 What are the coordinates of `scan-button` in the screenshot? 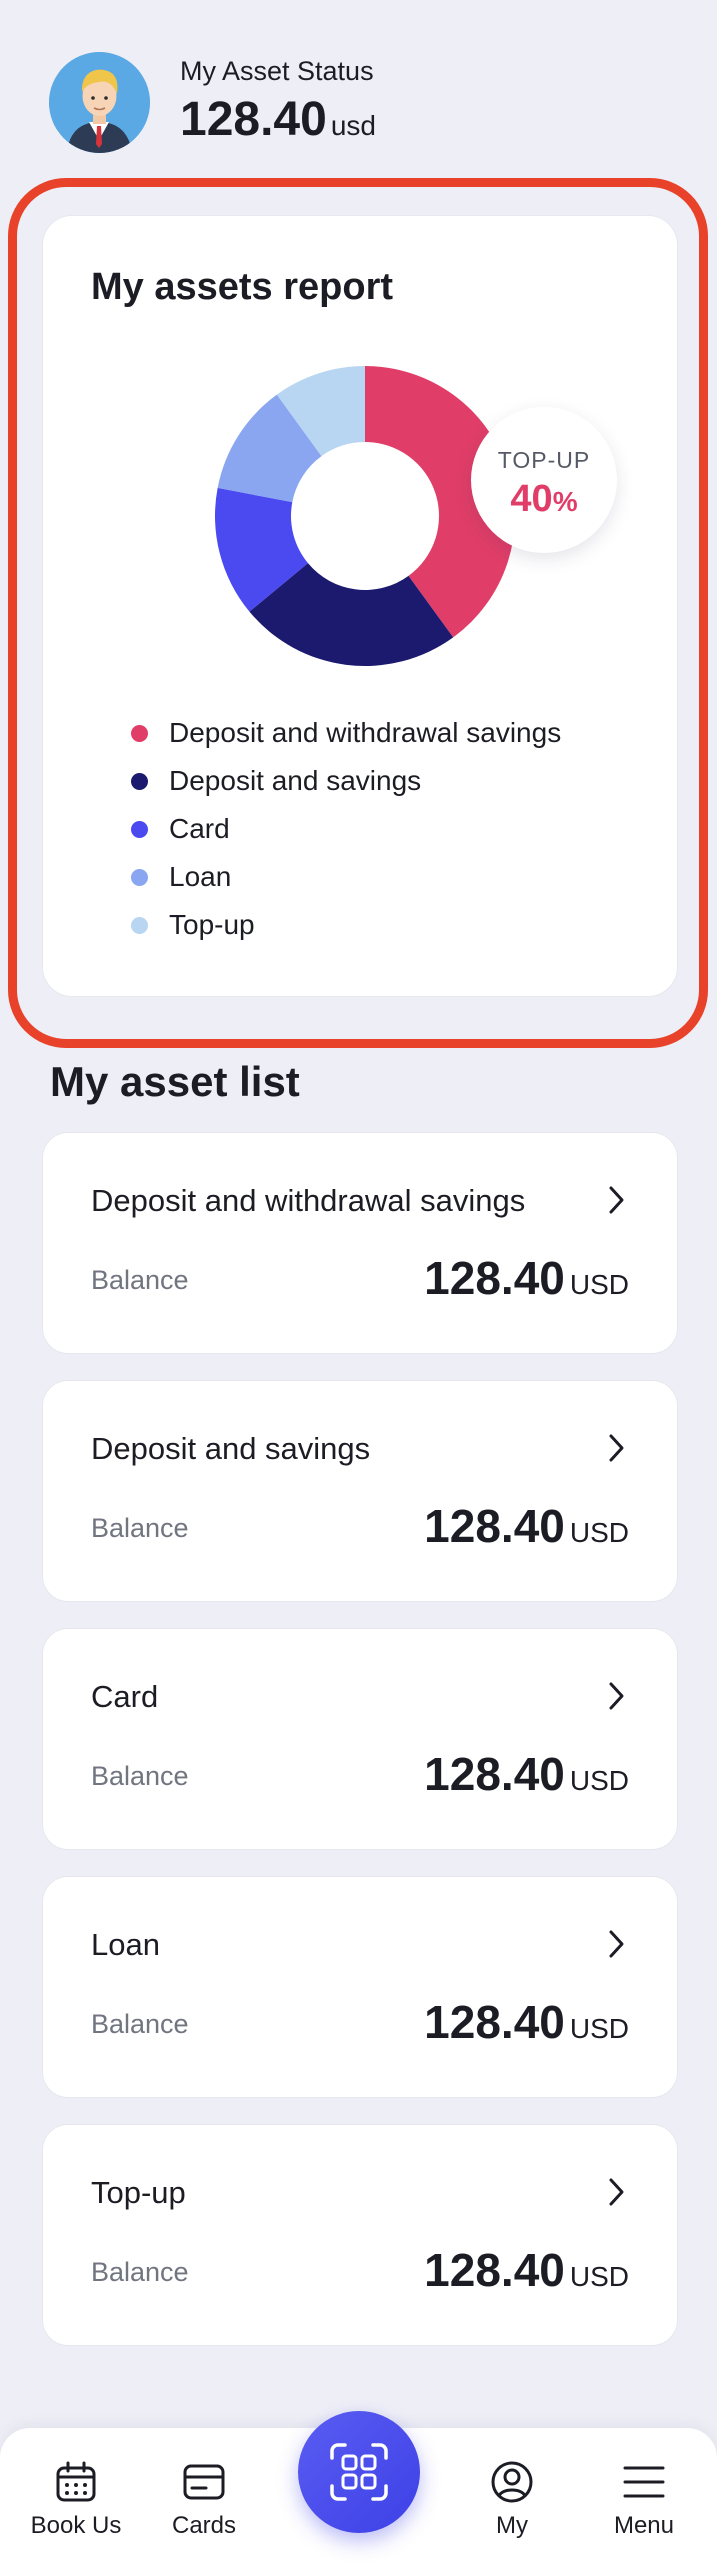 It's located at (359, 2472).